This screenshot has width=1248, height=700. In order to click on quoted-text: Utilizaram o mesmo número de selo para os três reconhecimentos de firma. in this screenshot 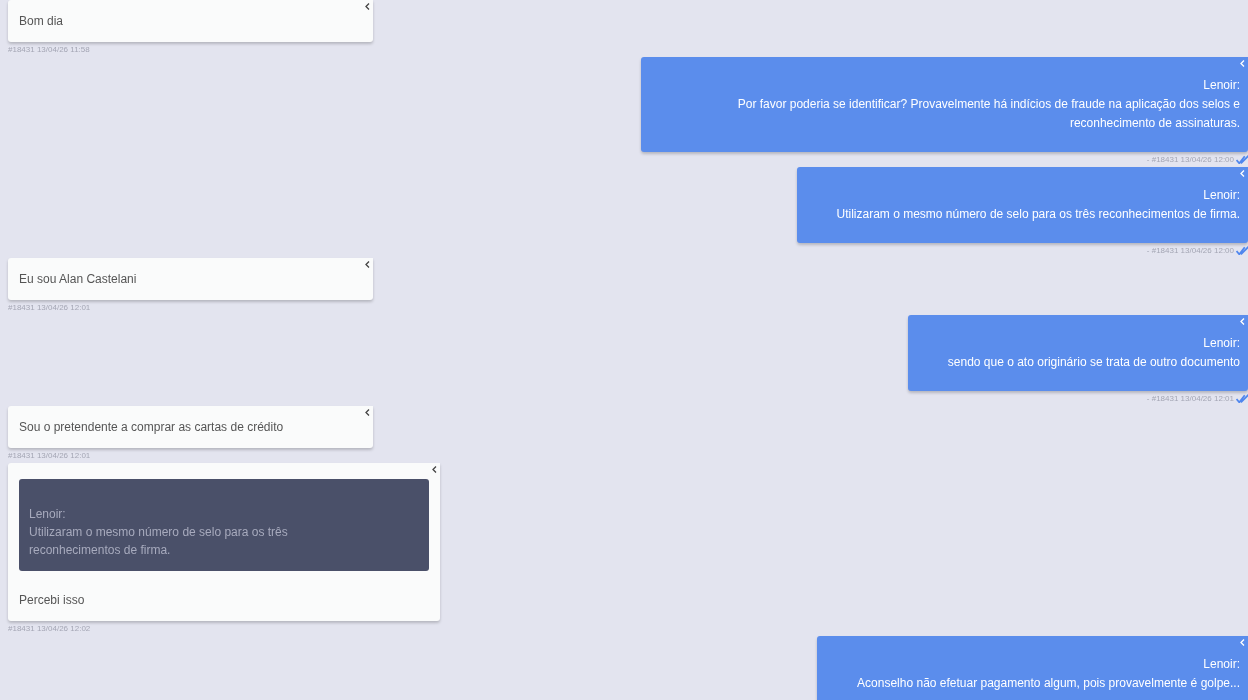, I will do `click(159, 541)`.